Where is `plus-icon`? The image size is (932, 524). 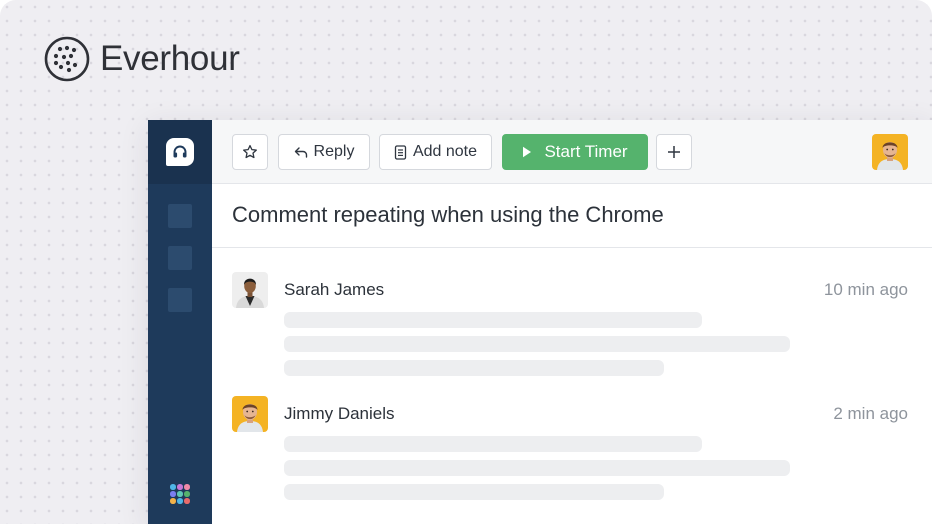
plus-icon is located at coordinates (674, 152).